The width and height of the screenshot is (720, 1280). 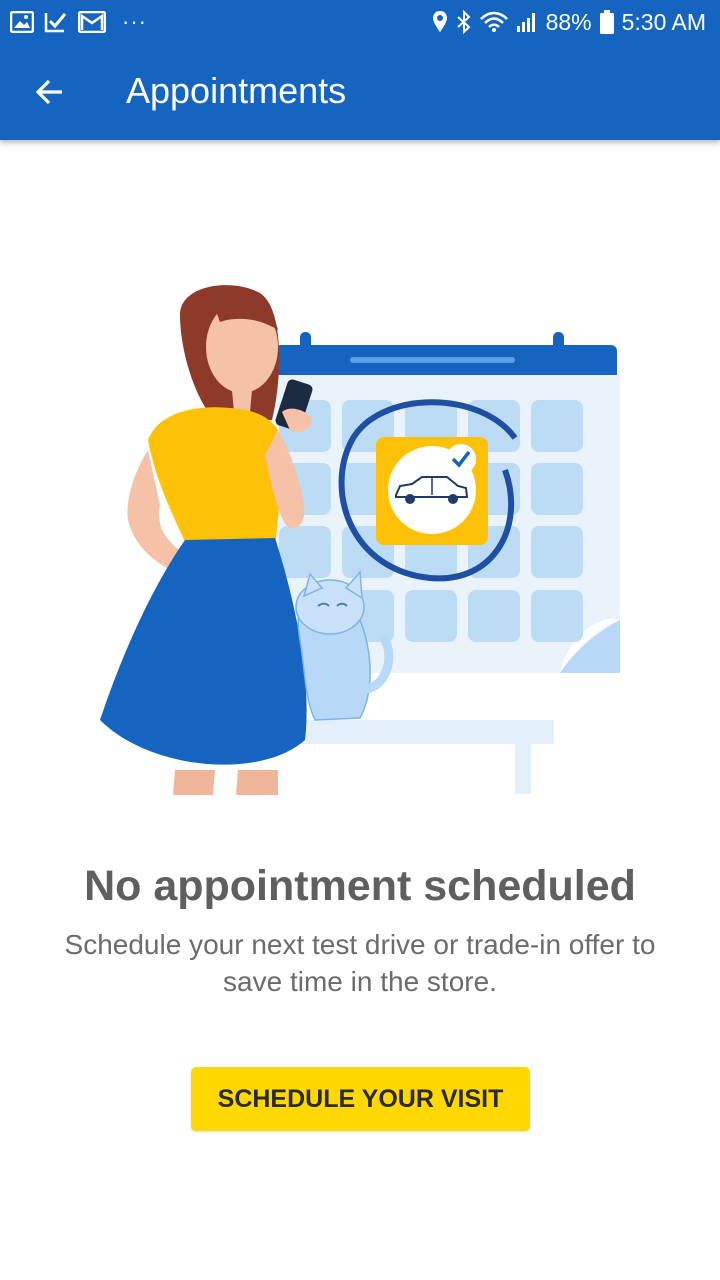 What do you see at coordinates (92, 22) in the screenshot?
I see `mail-icon` at bounding box center [92, 22].